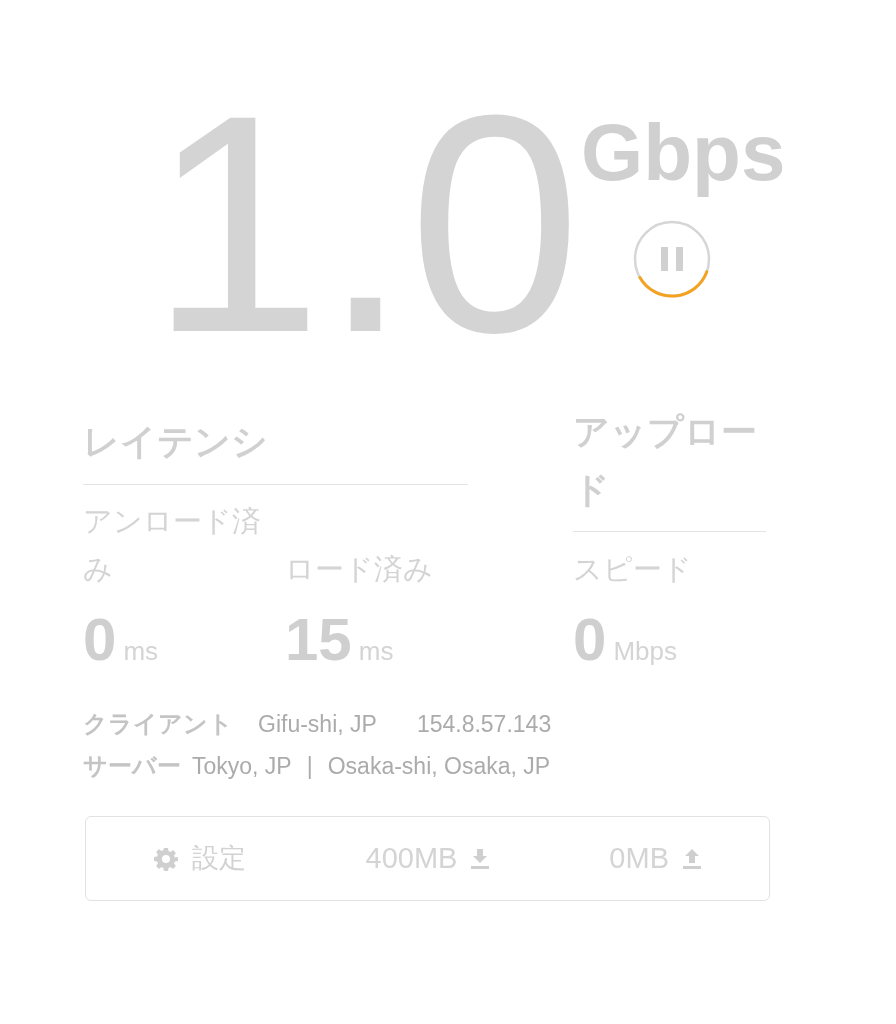 The height and width of the screenshot is (1024, 896). Describe the element at coordinates (242, 766) in the screenshot. I see `server-location: Tokyo, JP` at that location.